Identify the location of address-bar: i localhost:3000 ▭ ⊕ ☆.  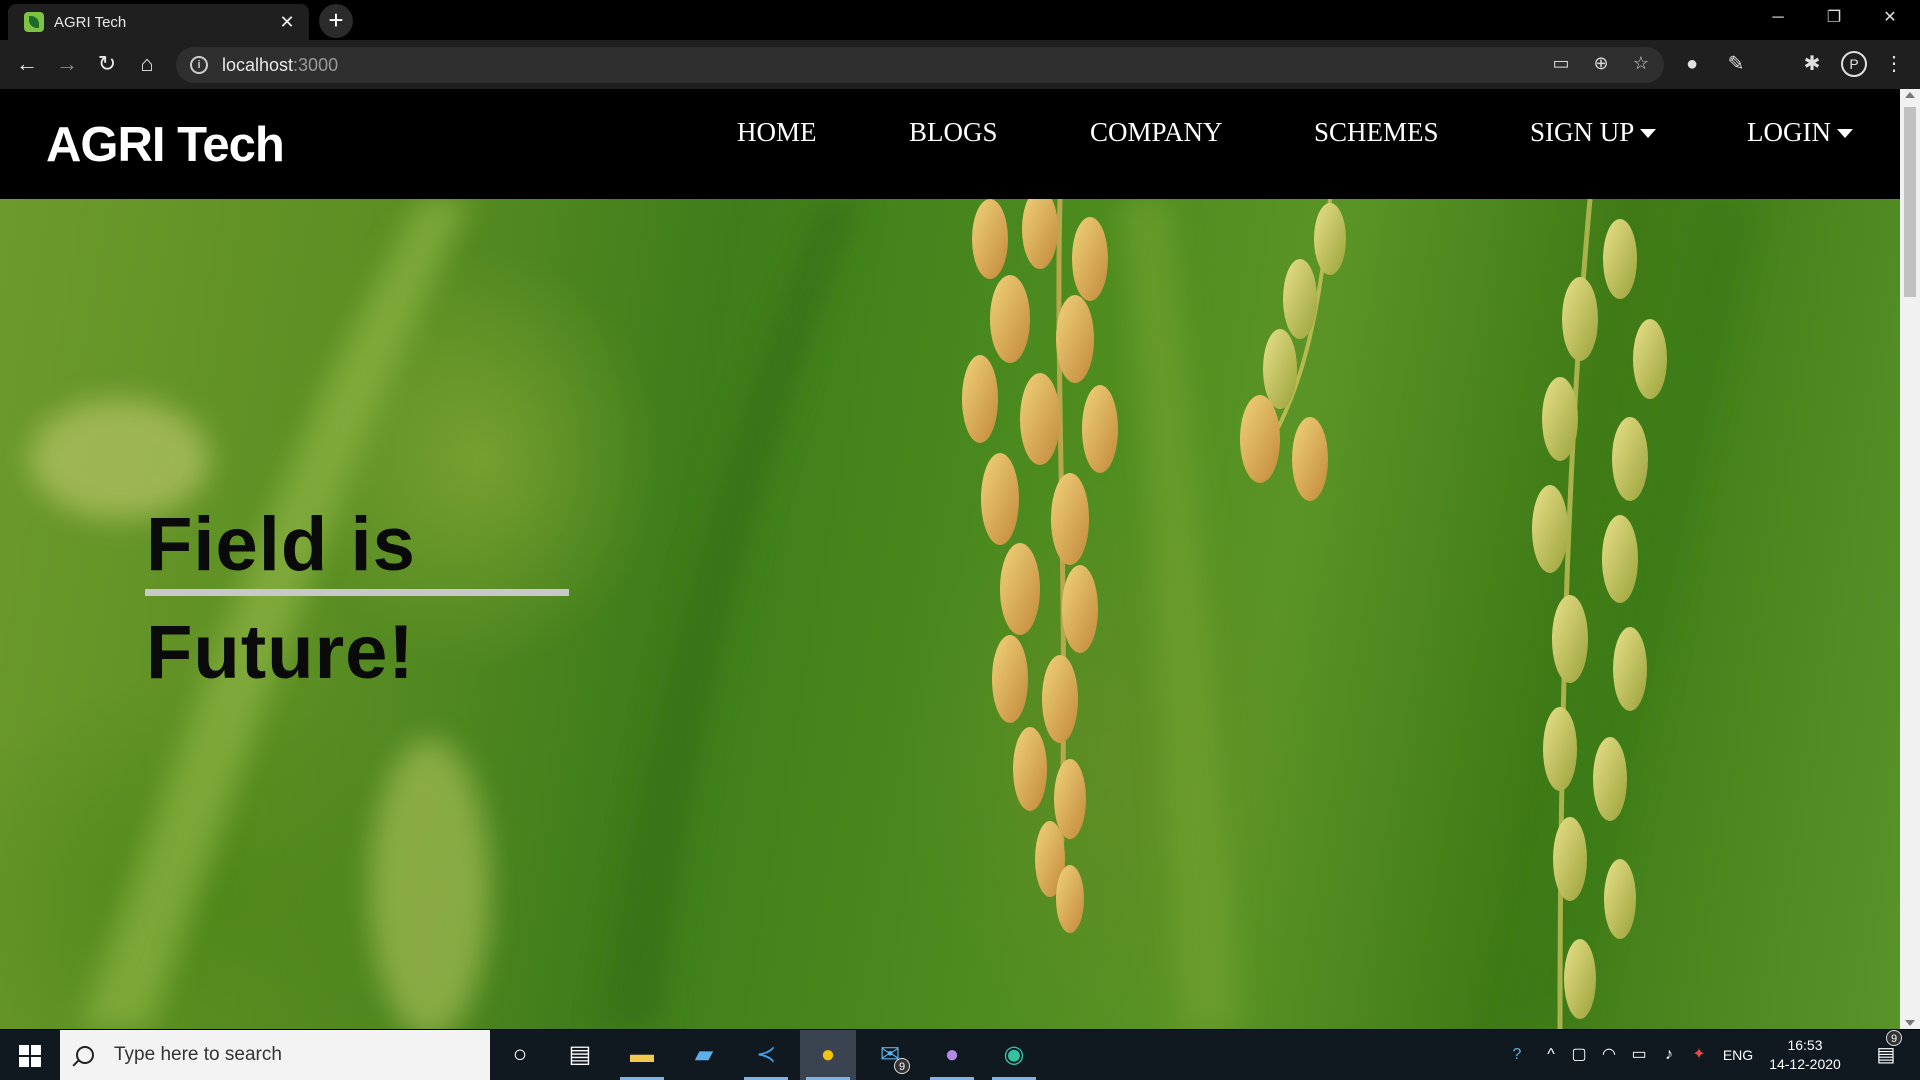
(920, 65).